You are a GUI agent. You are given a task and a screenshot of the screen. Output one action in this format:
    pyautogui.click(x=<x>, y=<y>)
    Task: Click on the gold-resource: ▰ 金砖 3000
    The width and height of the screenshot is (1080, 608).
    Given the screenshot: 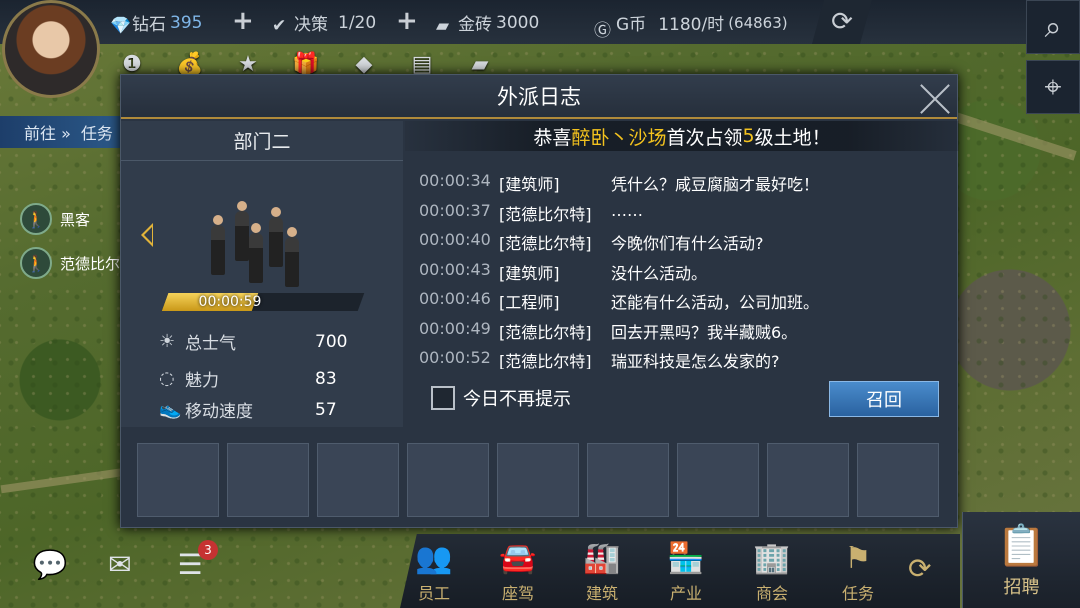 What is the action you would take?
    pyautogui.click(x=488, y=23)
    